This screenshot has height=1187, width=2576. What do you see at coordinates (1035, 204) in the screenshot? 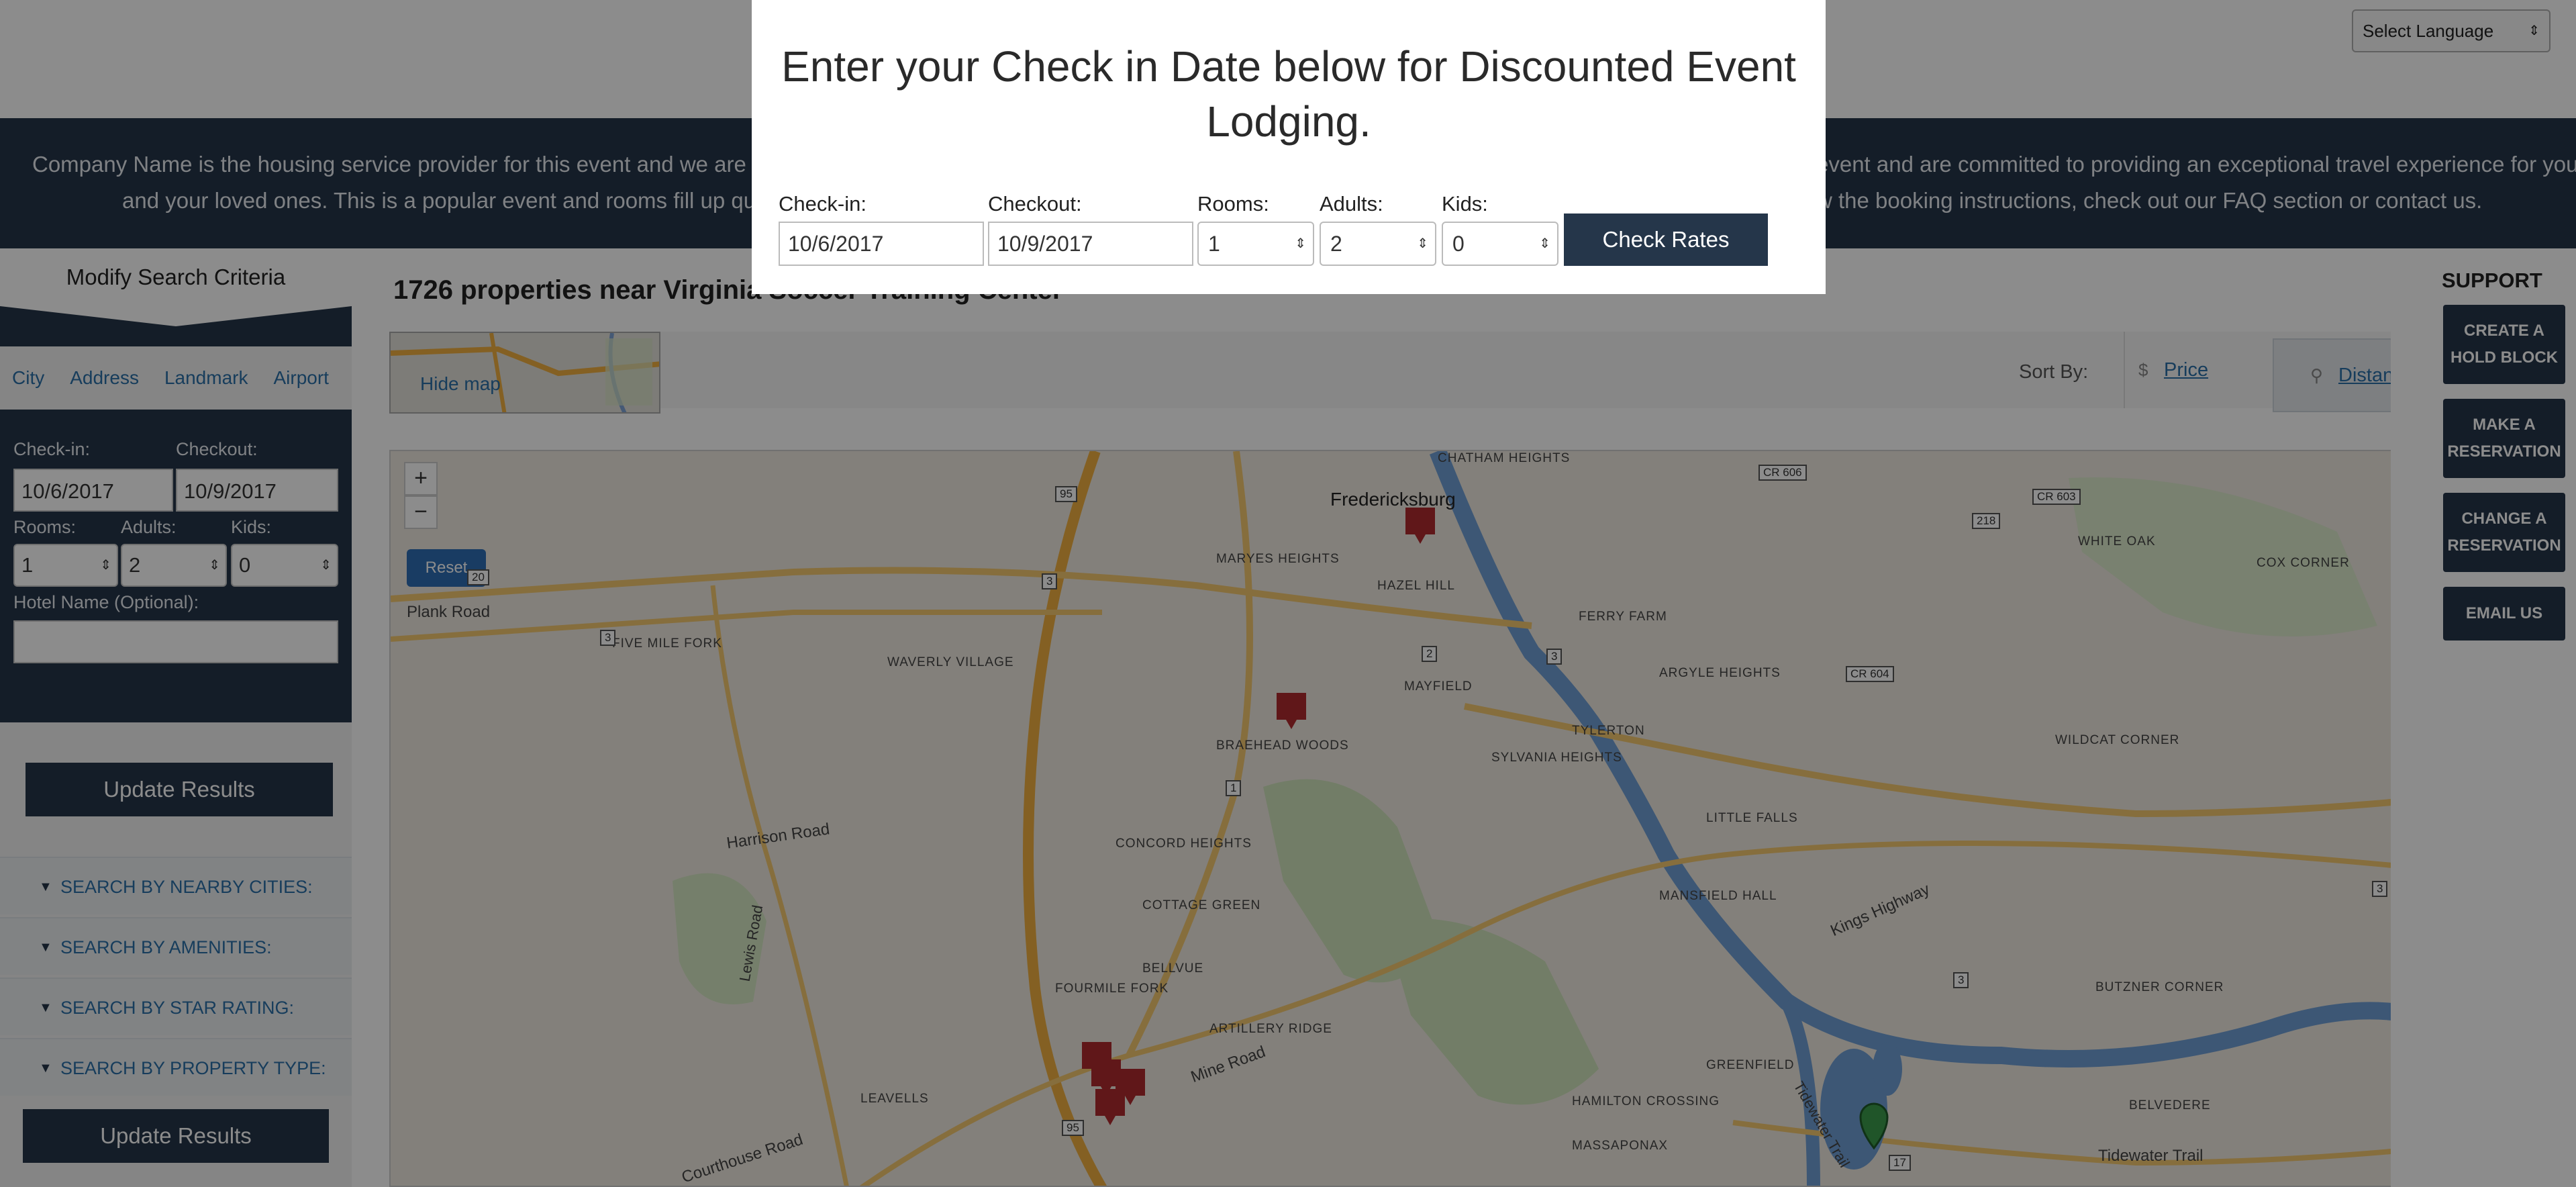
I see `modal-checkout-label: Checkout:` at bounding box center [1035, 204].